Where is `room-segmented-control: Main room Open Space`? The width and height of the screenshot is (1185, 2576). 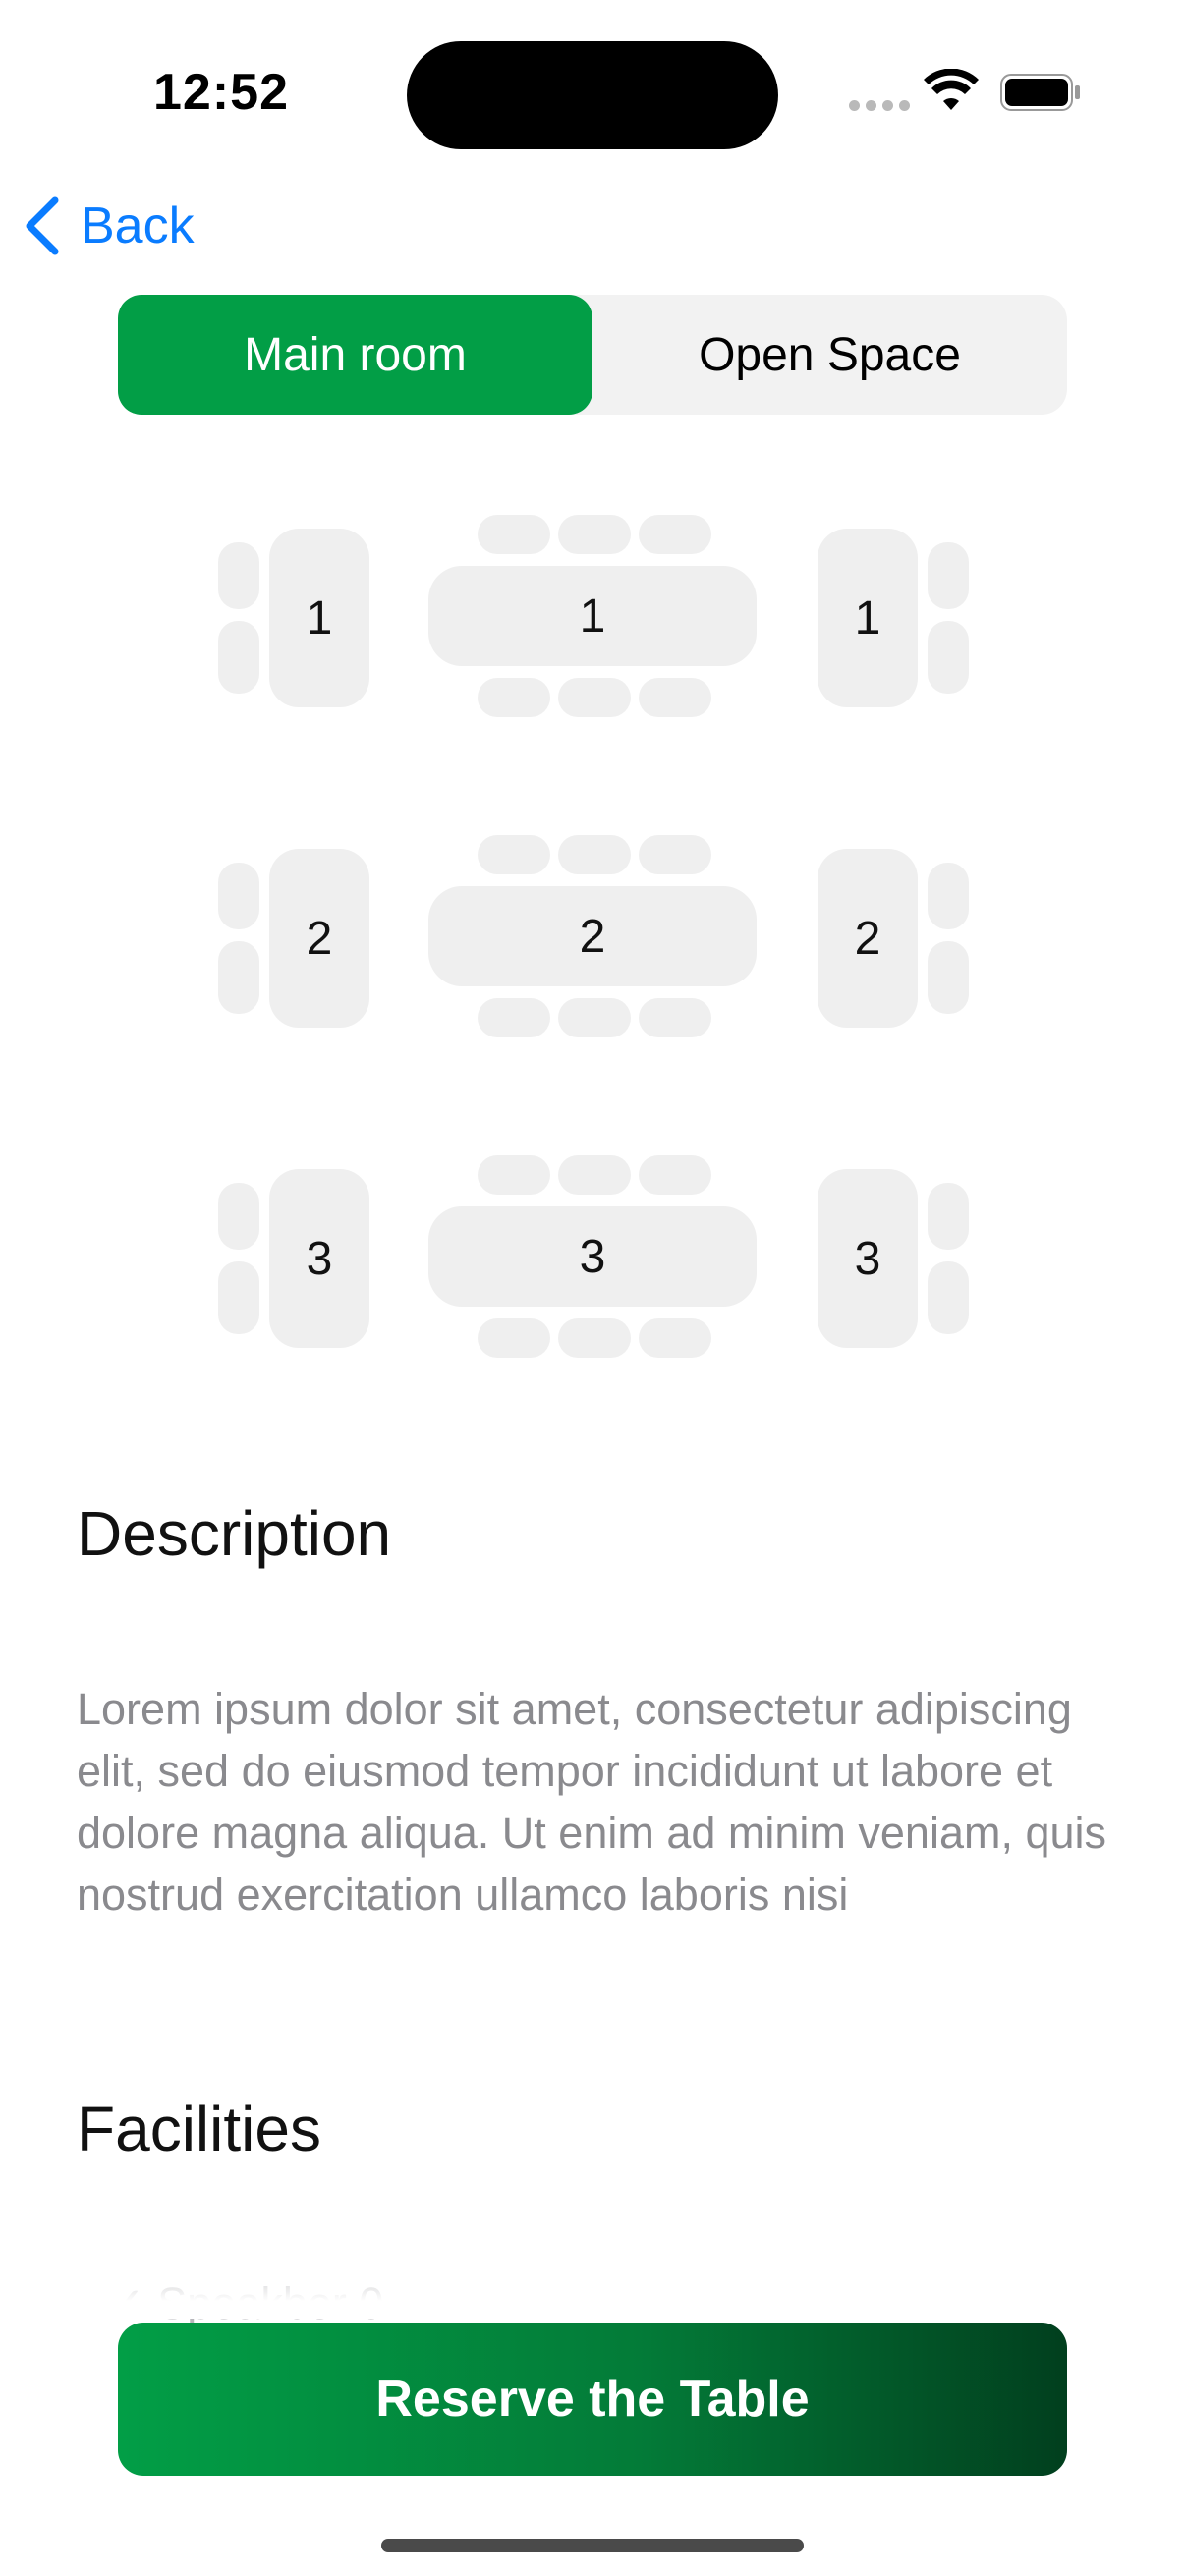 room-segmented-control: Main room Open Space is located at coordinates (592, 355).